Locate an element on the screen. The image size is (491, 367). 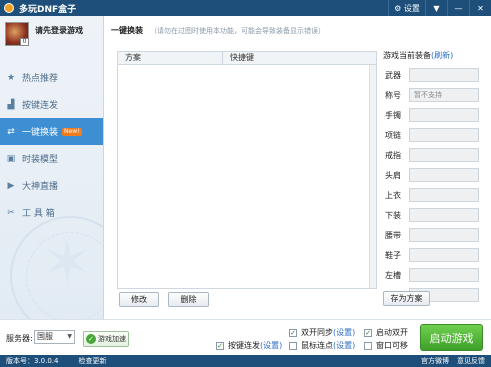
weibo-link: 官方微博 is located at coordinates (435, 361).